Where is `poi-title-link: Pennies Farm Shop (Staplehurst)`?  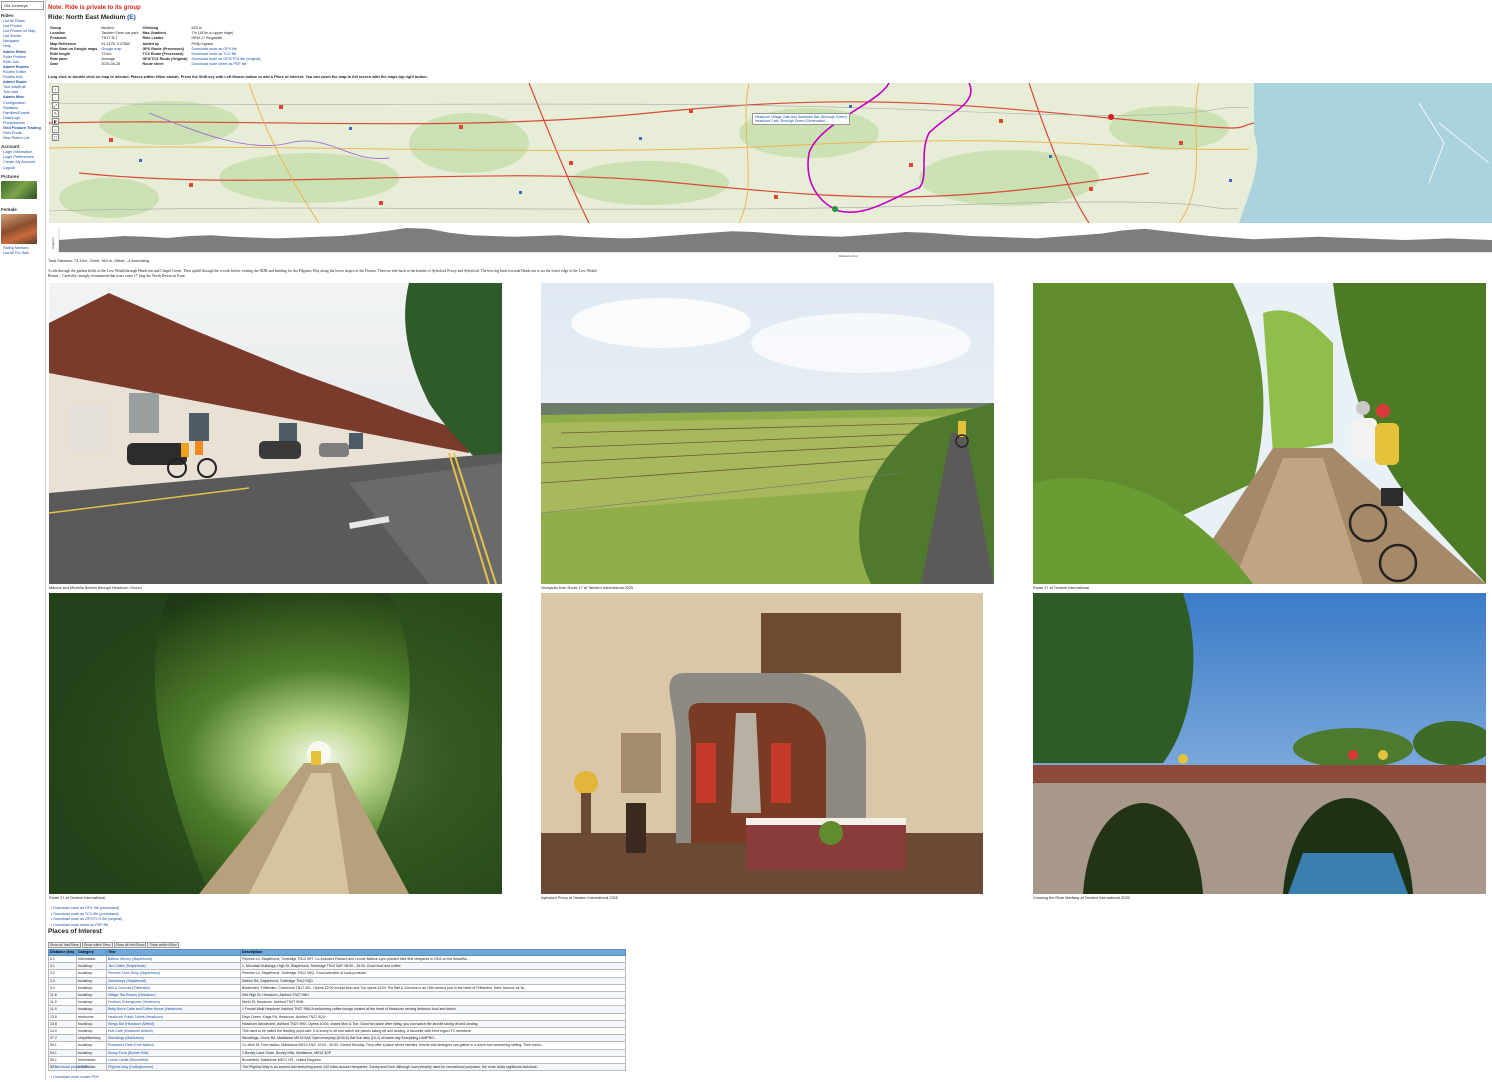
poi-title-link: Pennies Farm Shop (Staplehurst) is located at coordinates (173, 973).